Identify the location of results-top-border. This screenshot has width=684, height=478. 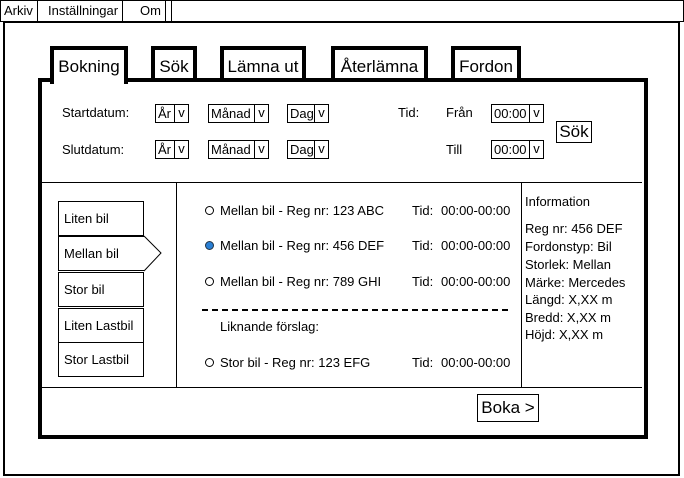
(409, 182).